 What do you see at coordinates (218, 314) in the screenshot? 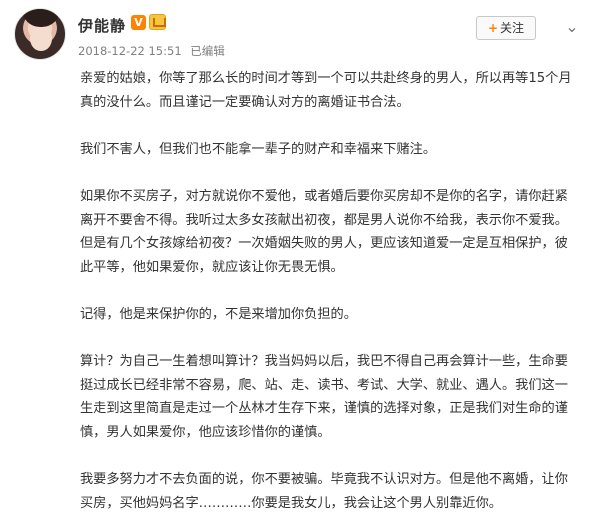
I see `post-paragraph-4: 记得，他是来保护你的，不是来增加你负担的。` at bounding box center [218, 314].